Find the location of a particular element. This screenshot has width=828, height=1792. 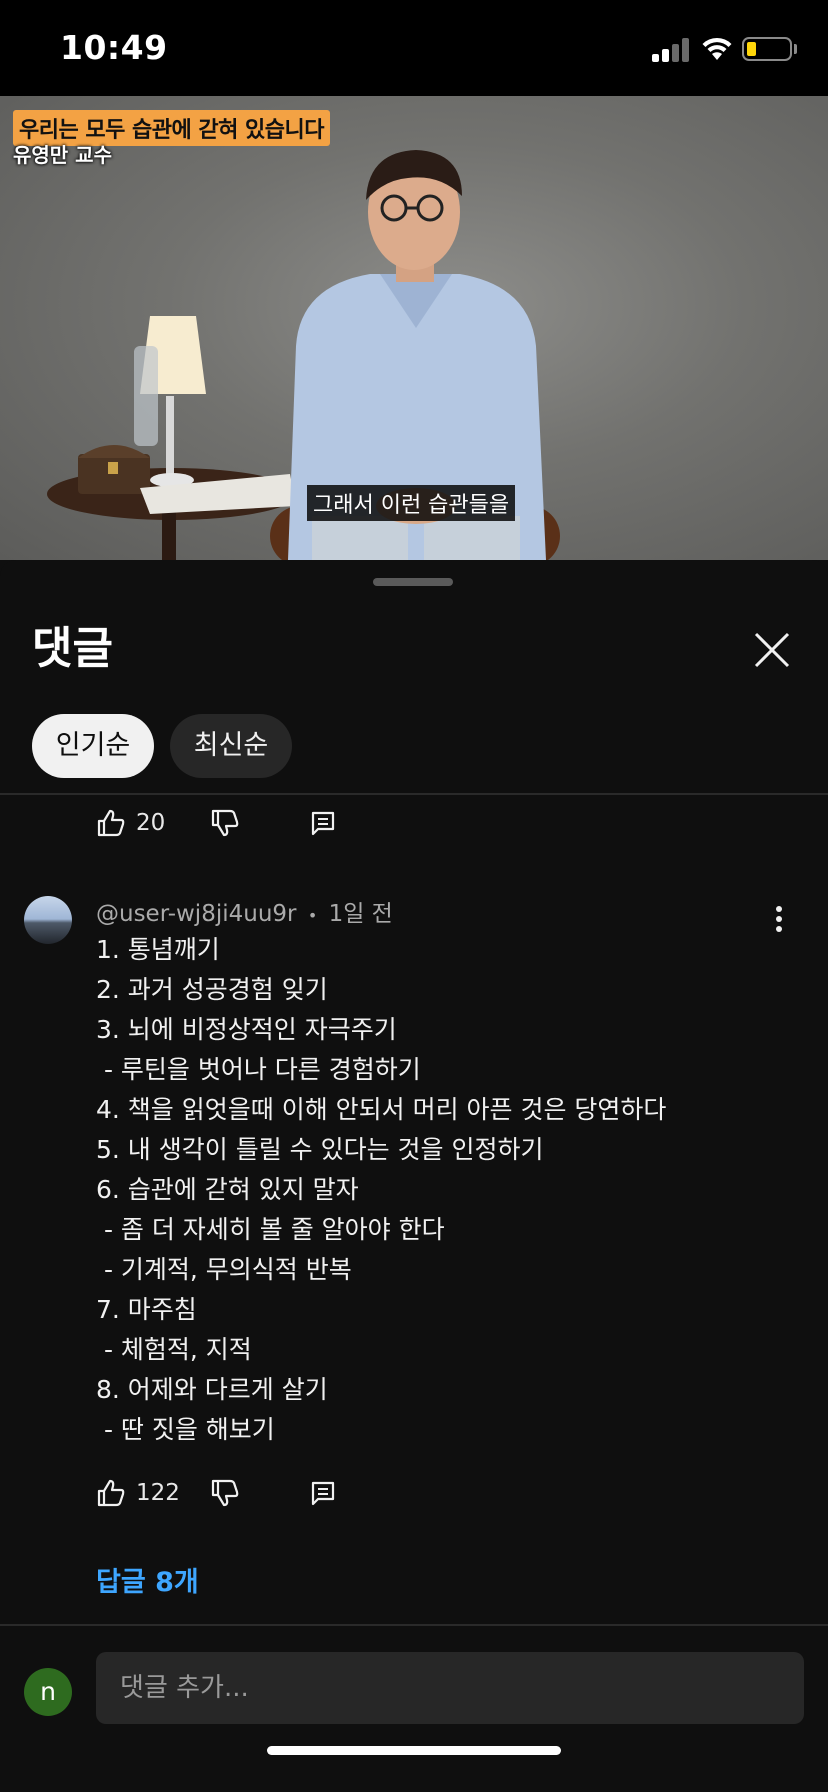

status-time: 10:49 is located at coordinates (114, 47).